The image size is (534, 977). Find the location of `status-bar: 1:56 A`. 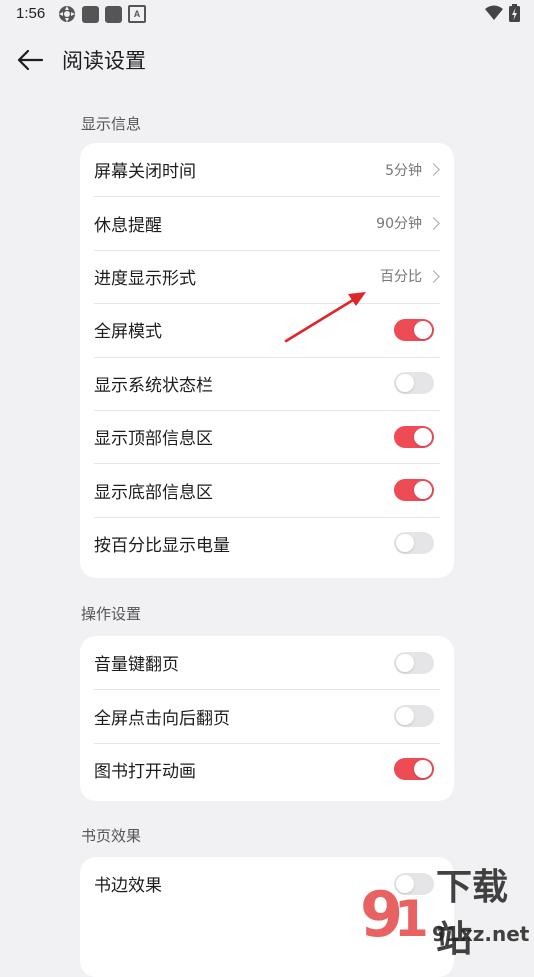

status-bar: 1:56 A is located at coordinates (267, 15).